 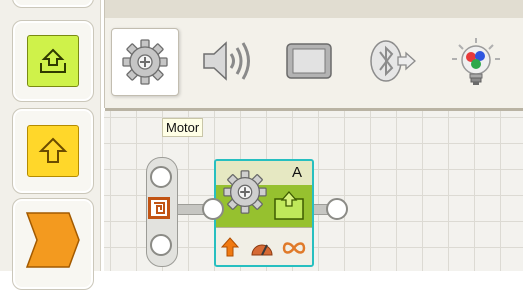 I want to click on motor-port-label: A, so click(x=297, y=172).